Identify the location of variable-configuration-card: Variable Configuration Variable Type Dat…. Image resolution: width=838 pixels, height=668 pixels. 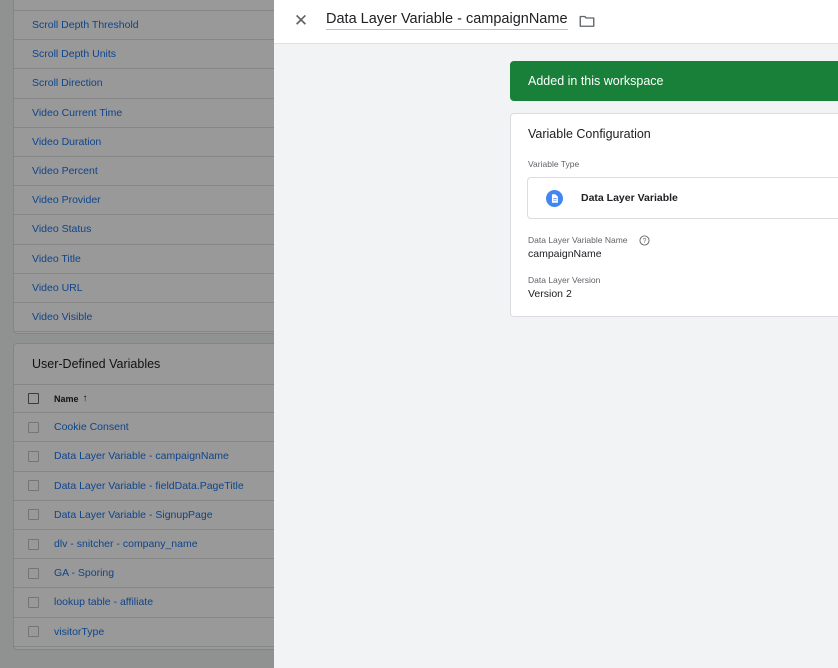
(674, 215).